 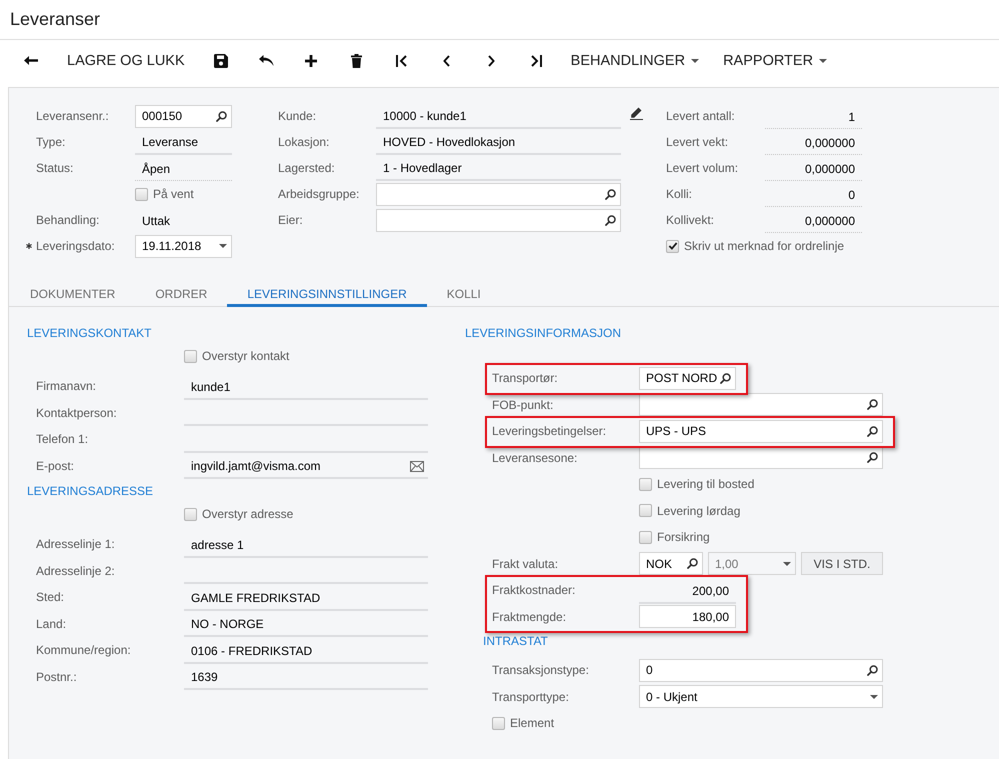 I want to click on tab: ORDRER, so click(x=181, y=293).